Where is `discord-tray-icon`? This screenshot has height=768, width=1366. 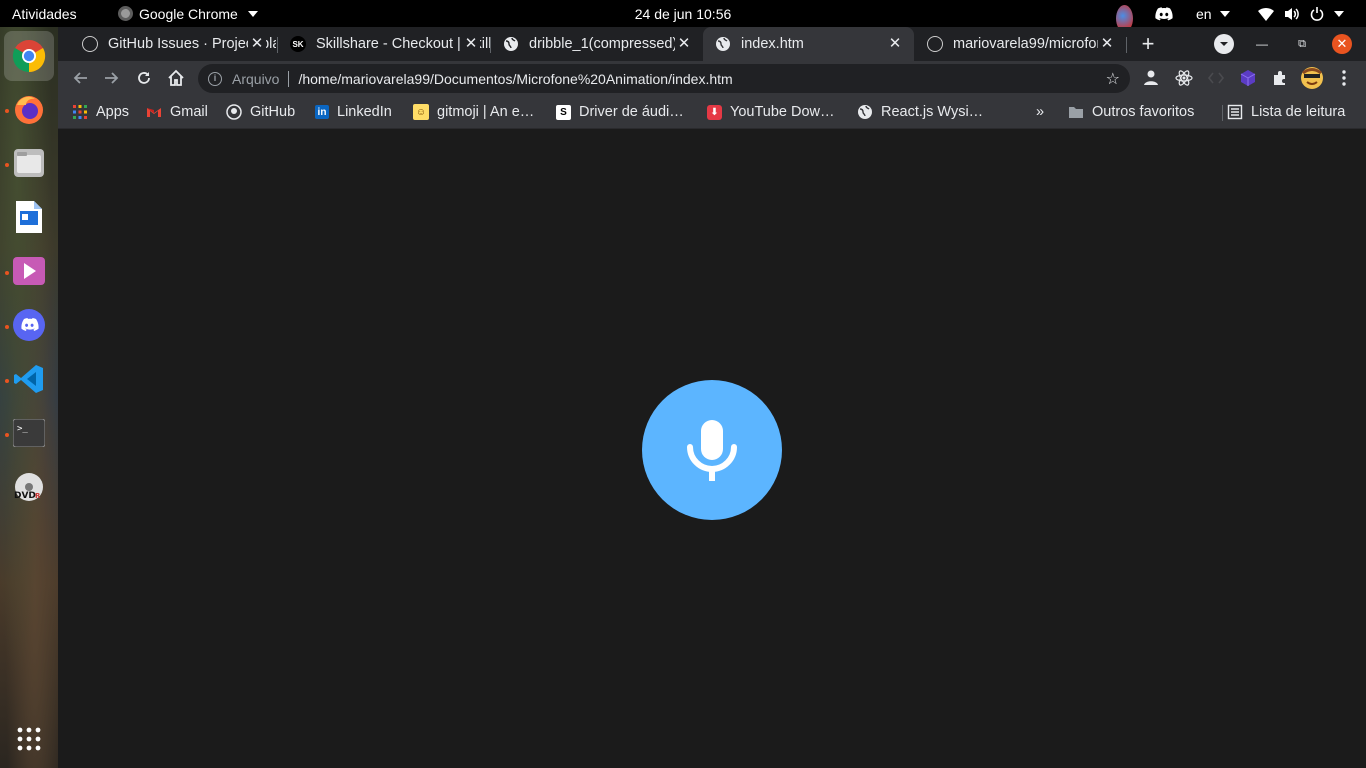
discord-tray-icon is located at coordinates (1164, 13).